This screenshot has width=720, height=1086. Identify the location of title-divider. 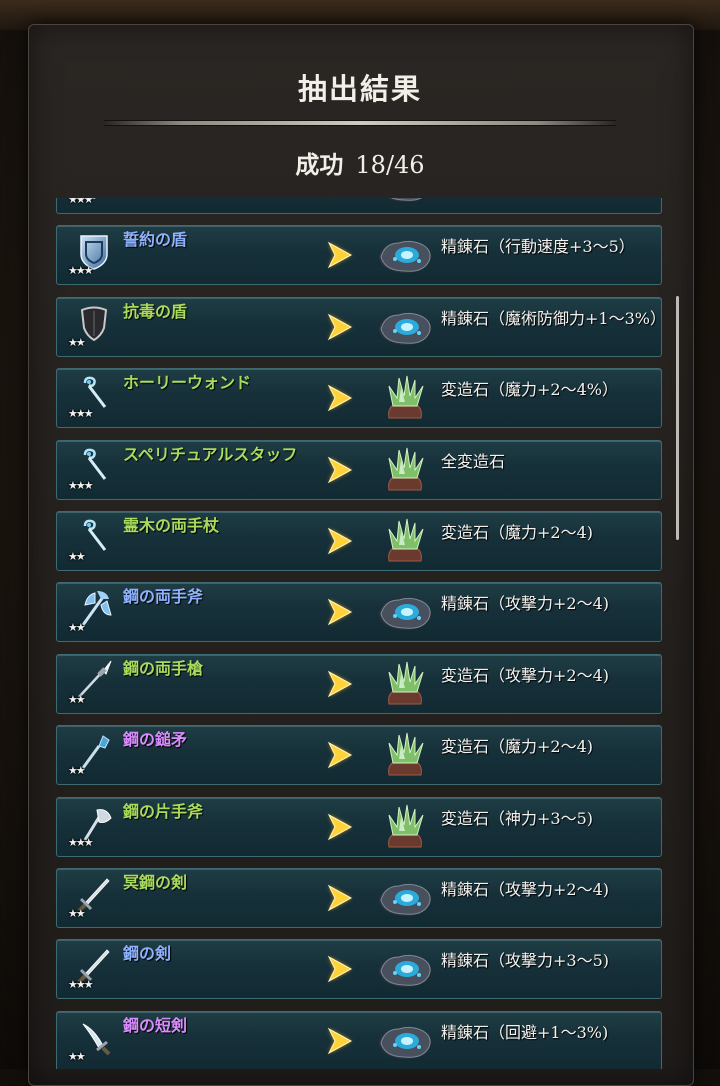
(360, 123).